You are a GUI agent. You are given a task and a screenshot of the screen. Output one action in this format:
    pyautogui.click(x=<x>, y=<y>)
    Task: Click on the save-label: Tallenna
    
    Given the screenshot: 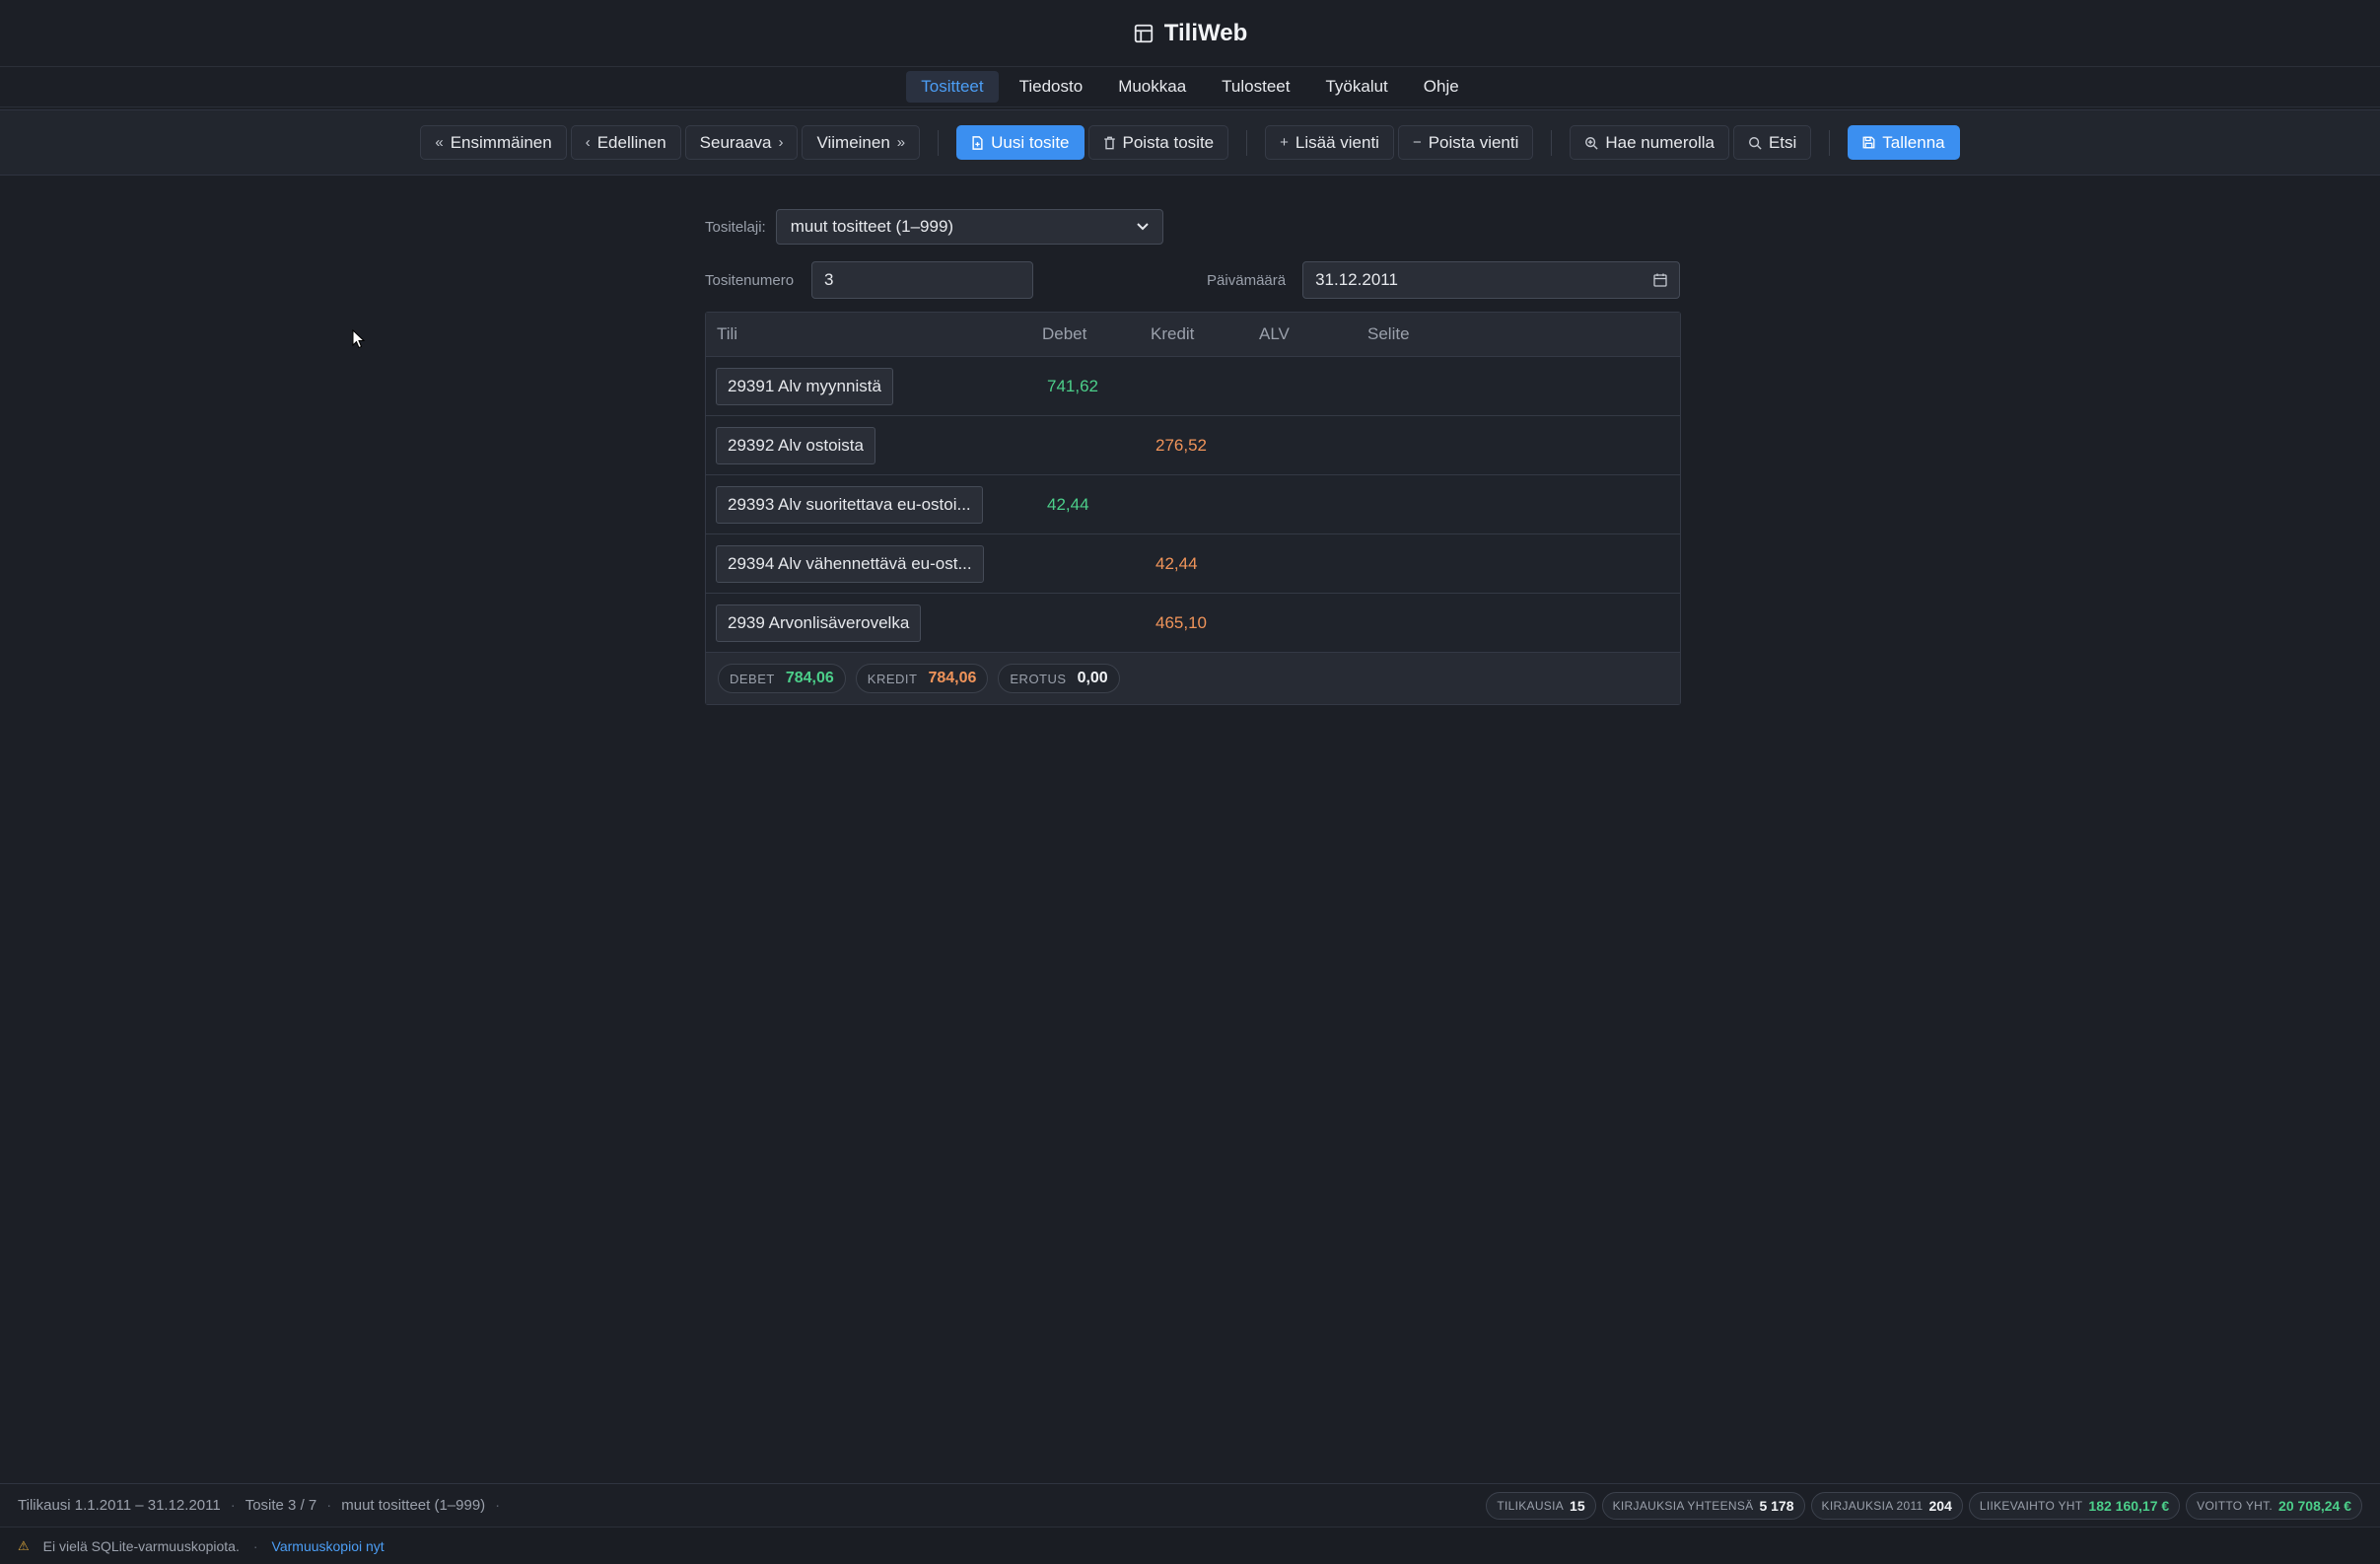 What is the action you would take?
    pyautogui.click(x=1913, y=142)
    